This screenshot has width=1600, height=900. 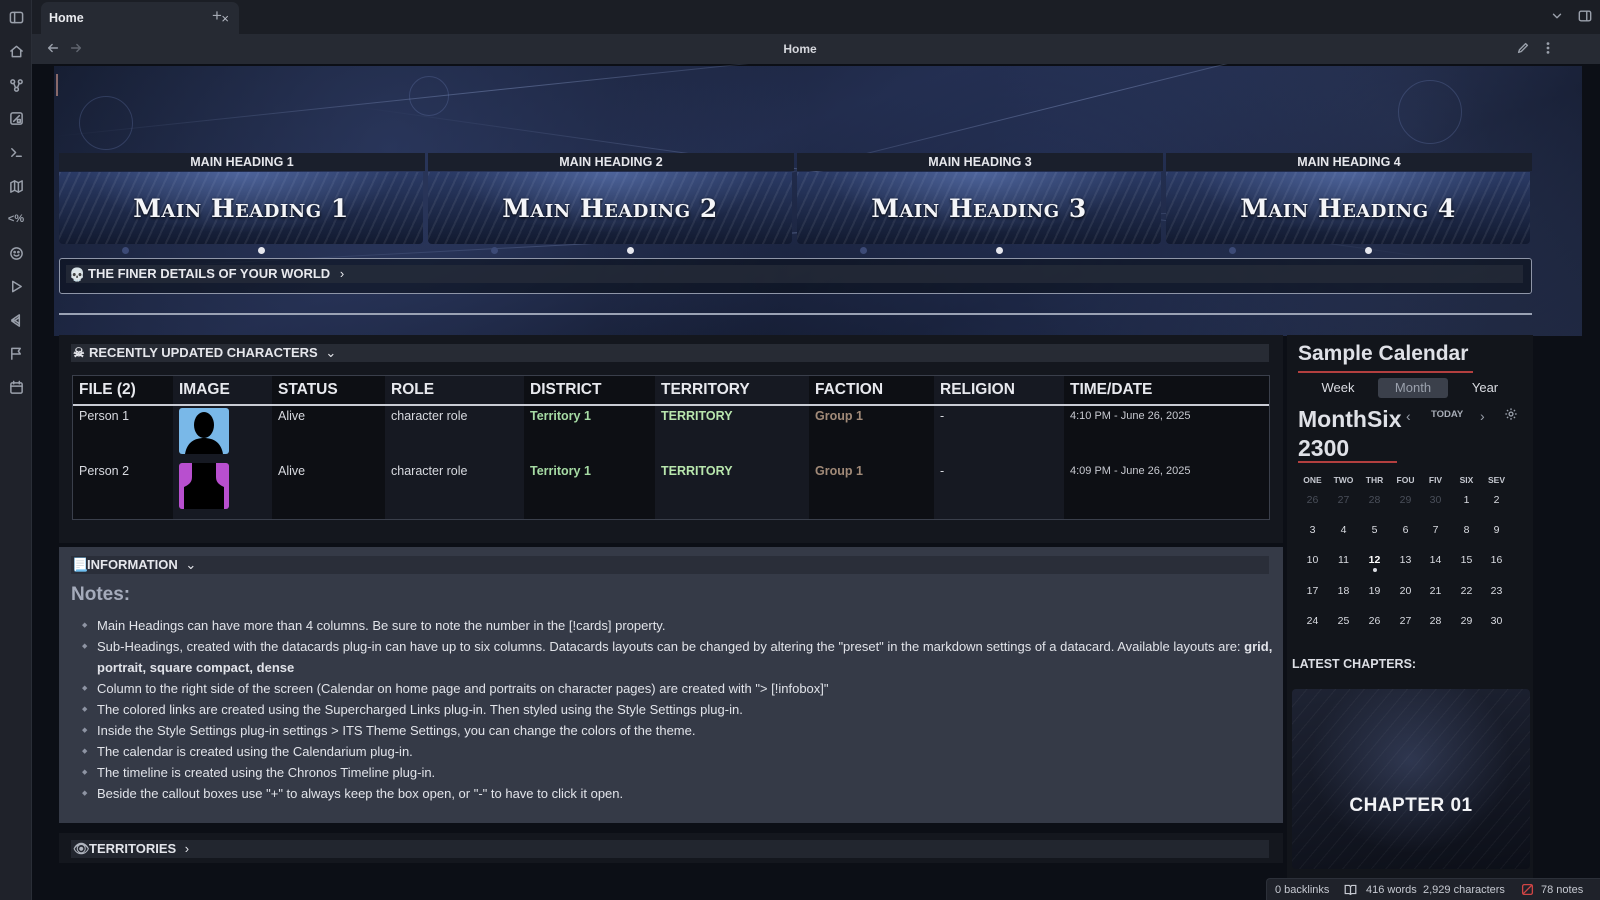 What do you see at coordinates (1548, 50) in the screenshot?
I see `more-options-icon` at bounding box center [1548, 50].